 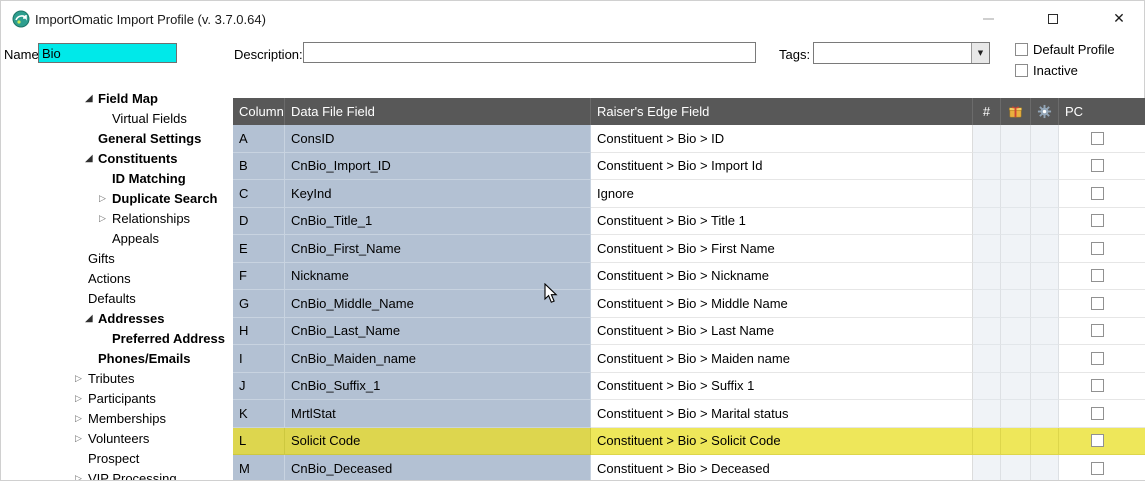 I want to click on sidebar-item-participants: ▷ Participants, so click(x=117, y=399).